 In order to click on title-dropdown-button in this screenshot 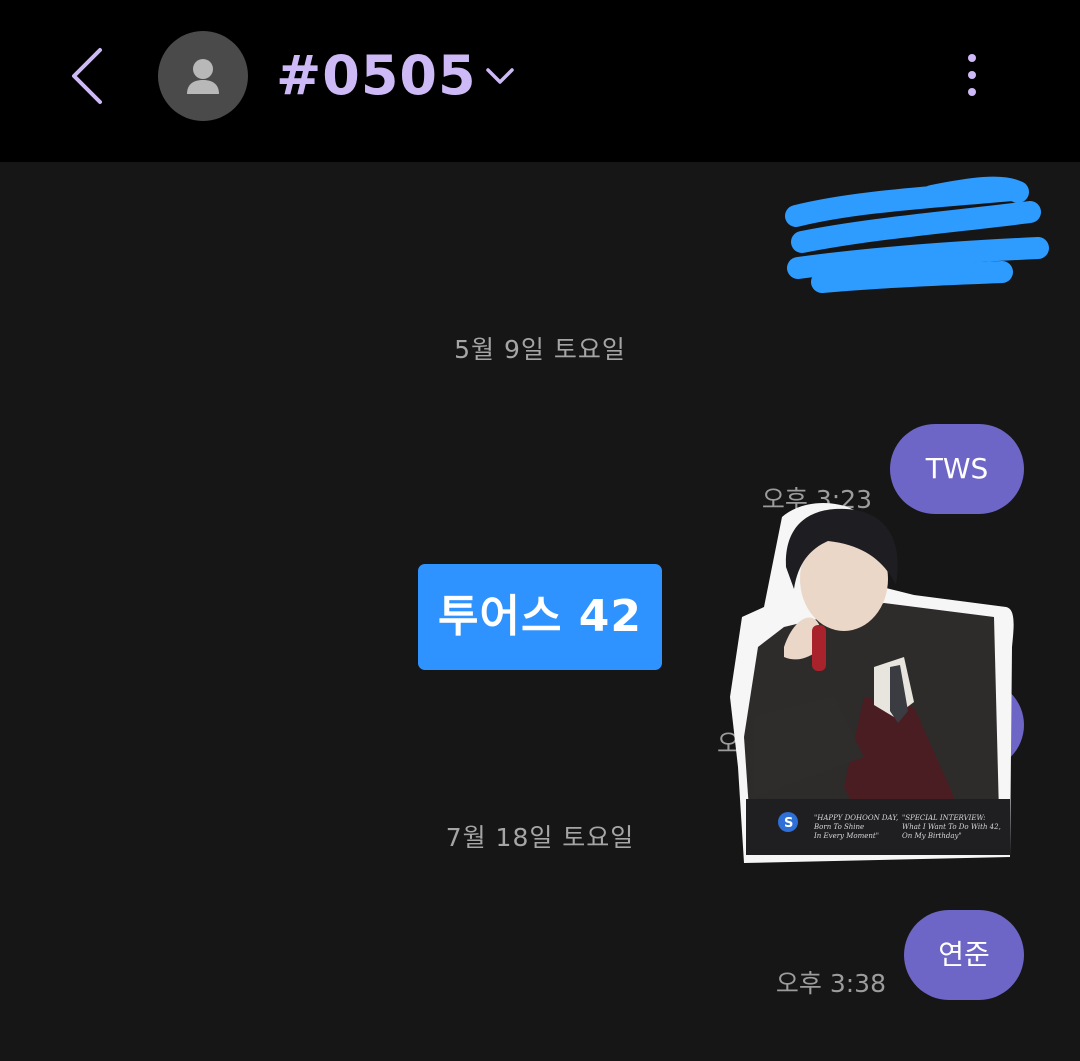, I will do `click(500, 76)`.